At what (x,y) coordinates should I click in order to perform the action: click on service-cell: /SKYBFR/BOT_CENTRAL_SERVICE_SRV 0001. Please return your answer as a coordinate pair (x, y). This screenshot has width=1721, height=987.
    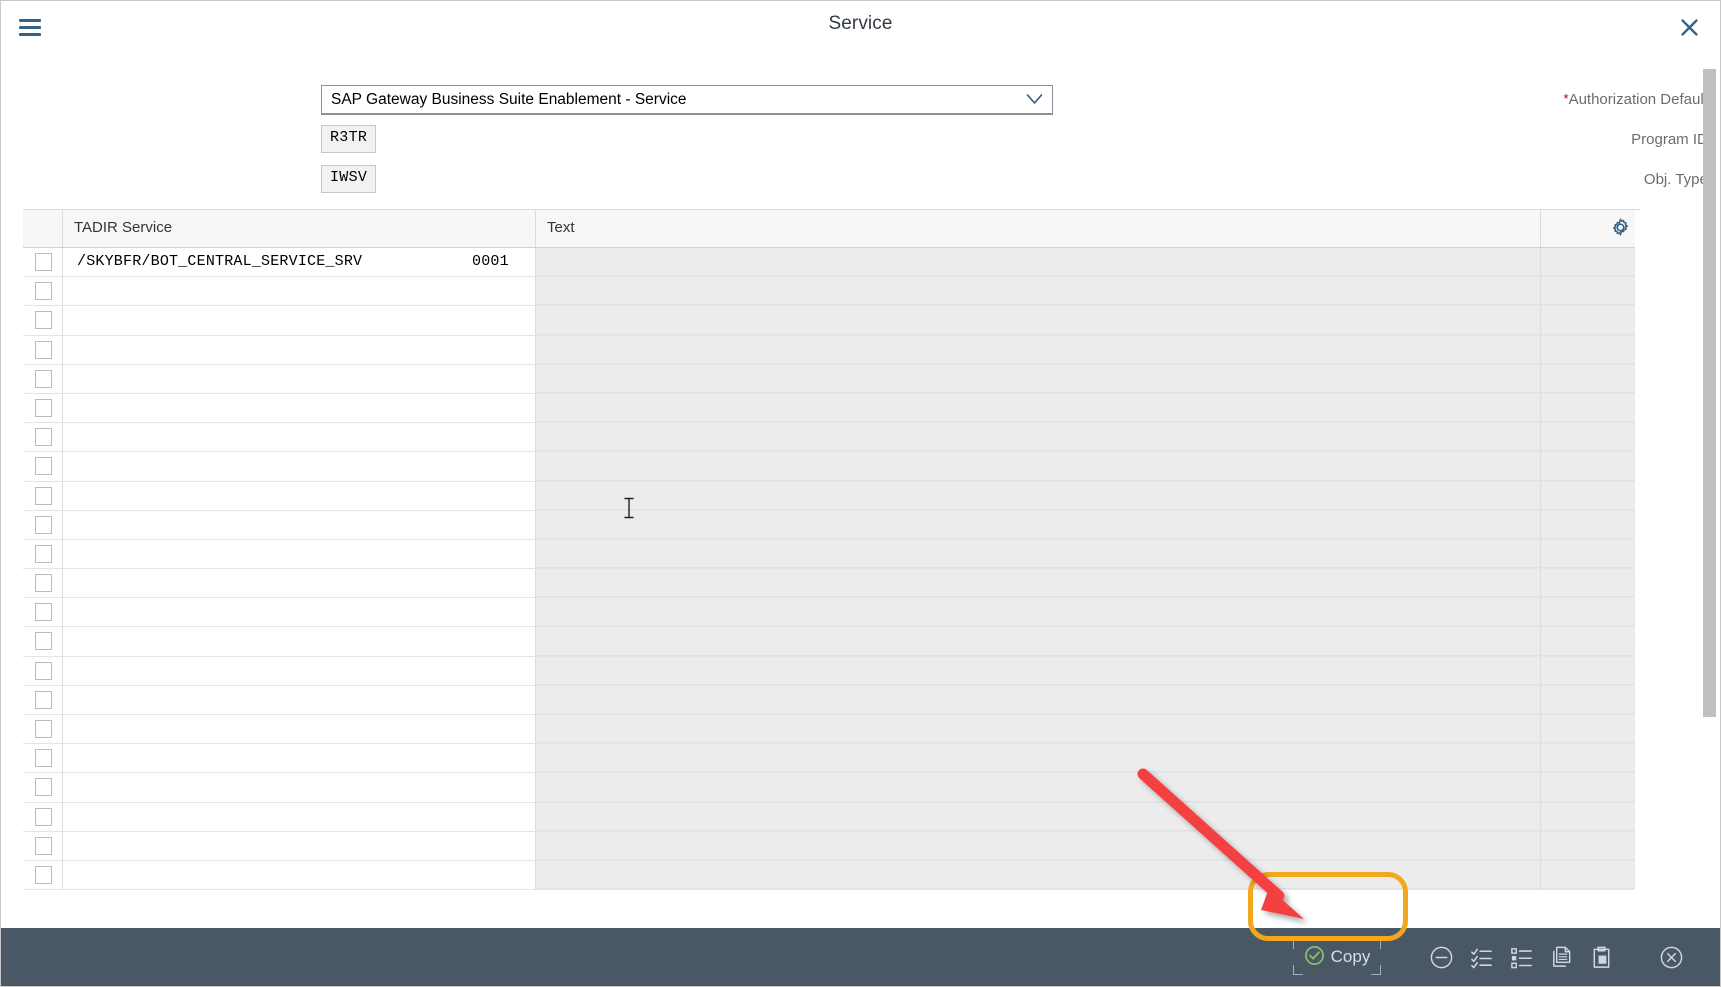
    Looking at the image, I should click on (299, 262).